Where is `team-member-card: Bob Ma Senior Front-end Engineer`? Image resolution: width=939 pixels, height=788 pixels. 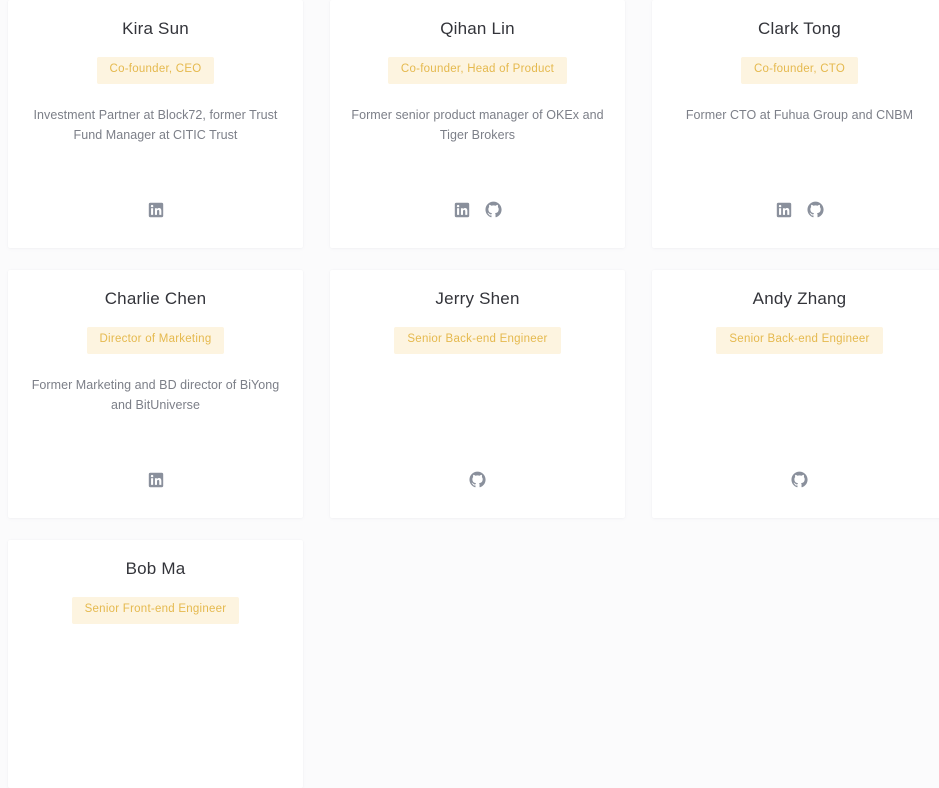 team-member-card: Bob Ma Senior Front-end Engineer is located at coordinates (155, 664).